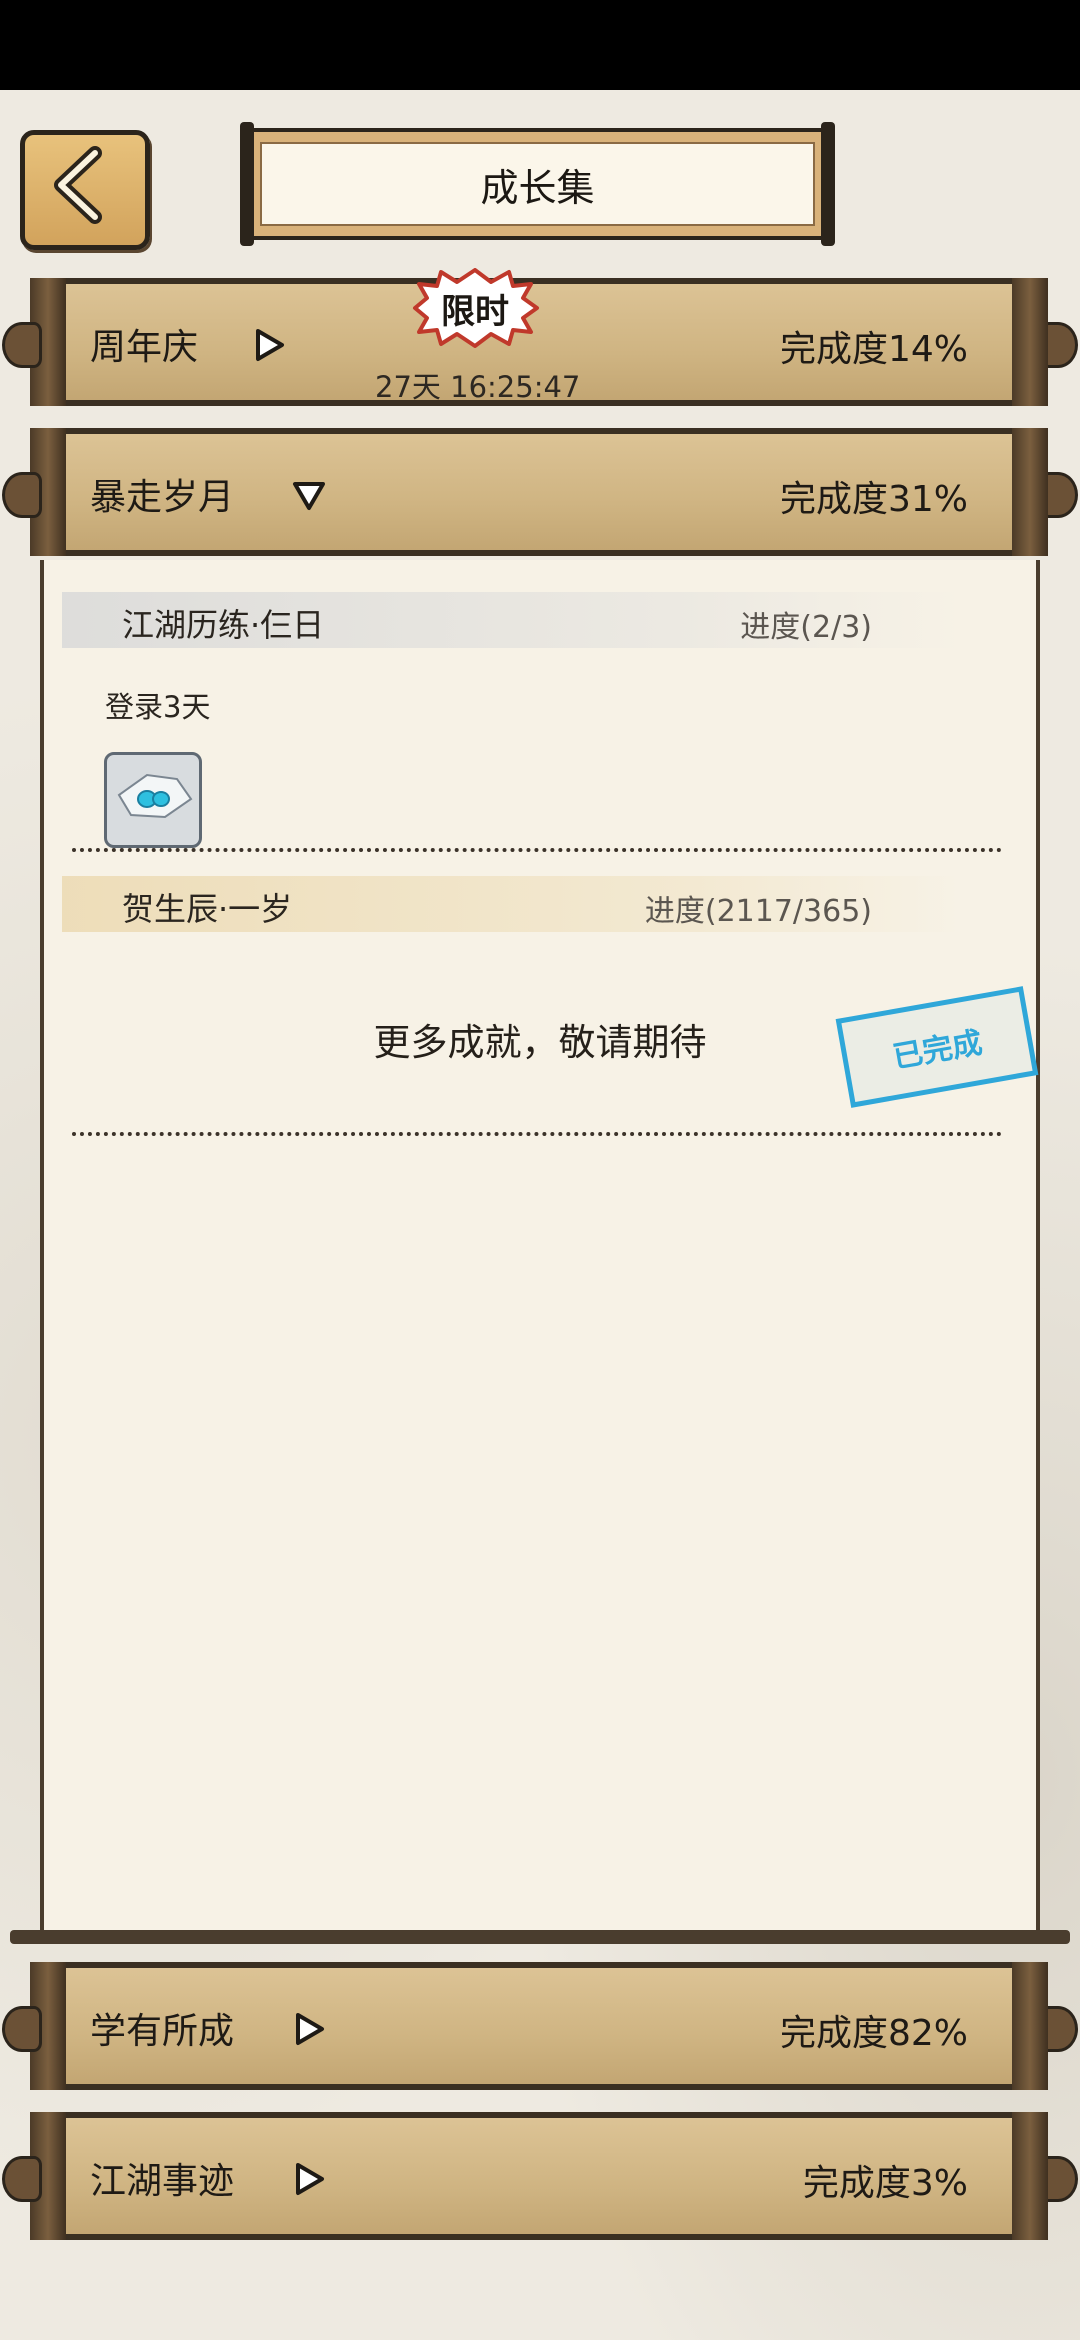 The width and height of the screenshot is (1080, 2340). I want to click on category-progress: 完成度3%, so click(885, 2183).